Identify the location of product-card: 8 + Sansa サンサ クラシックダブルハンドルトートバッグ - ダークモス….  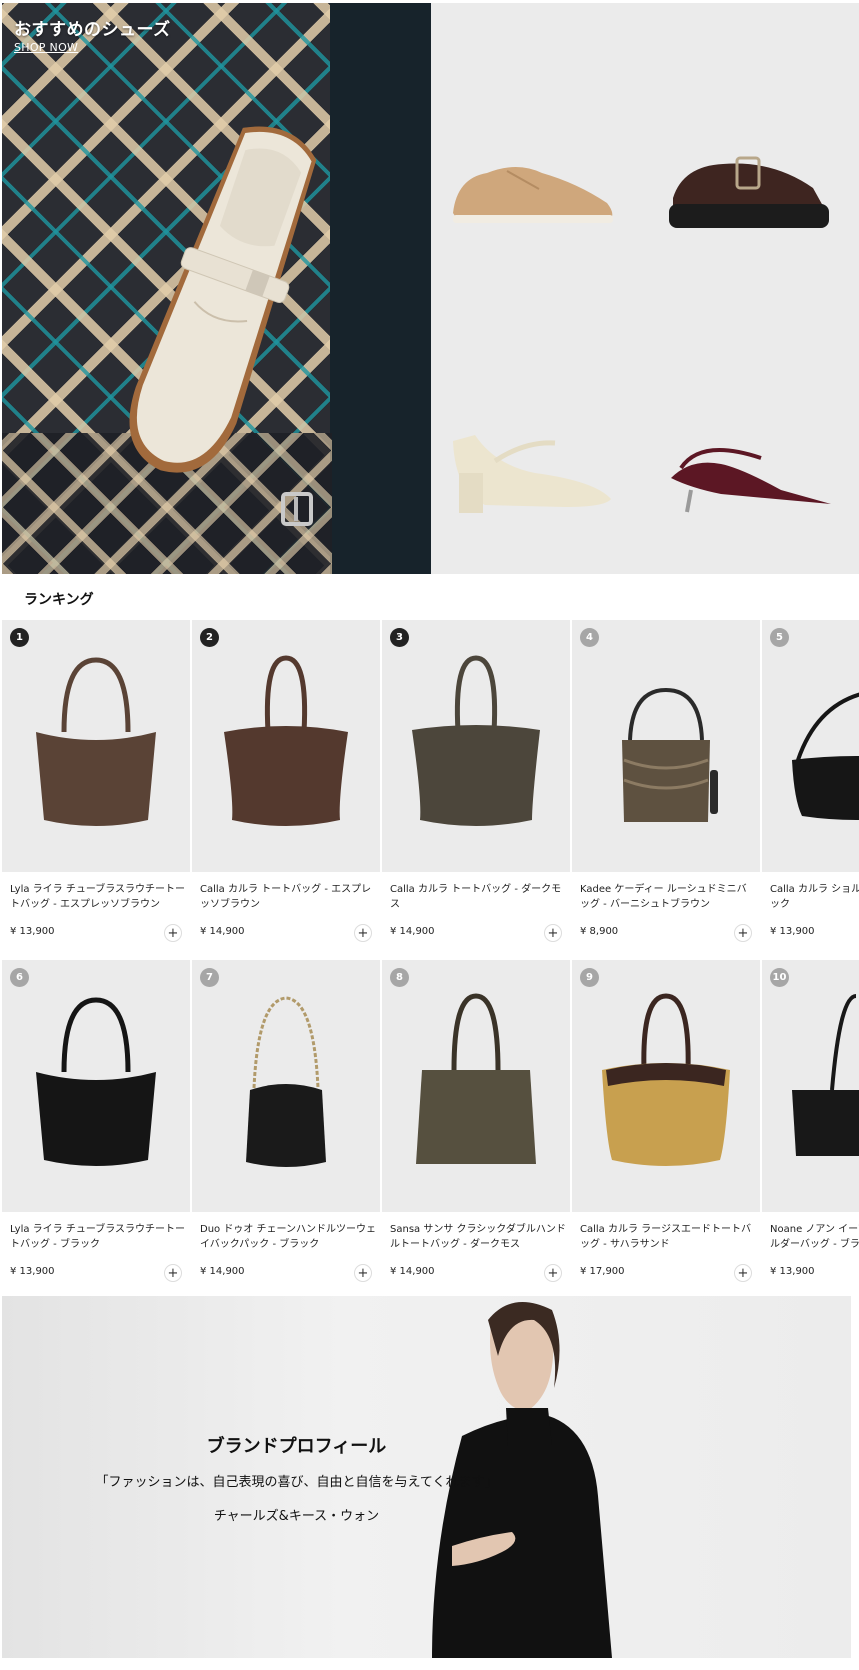
(476, 1125).